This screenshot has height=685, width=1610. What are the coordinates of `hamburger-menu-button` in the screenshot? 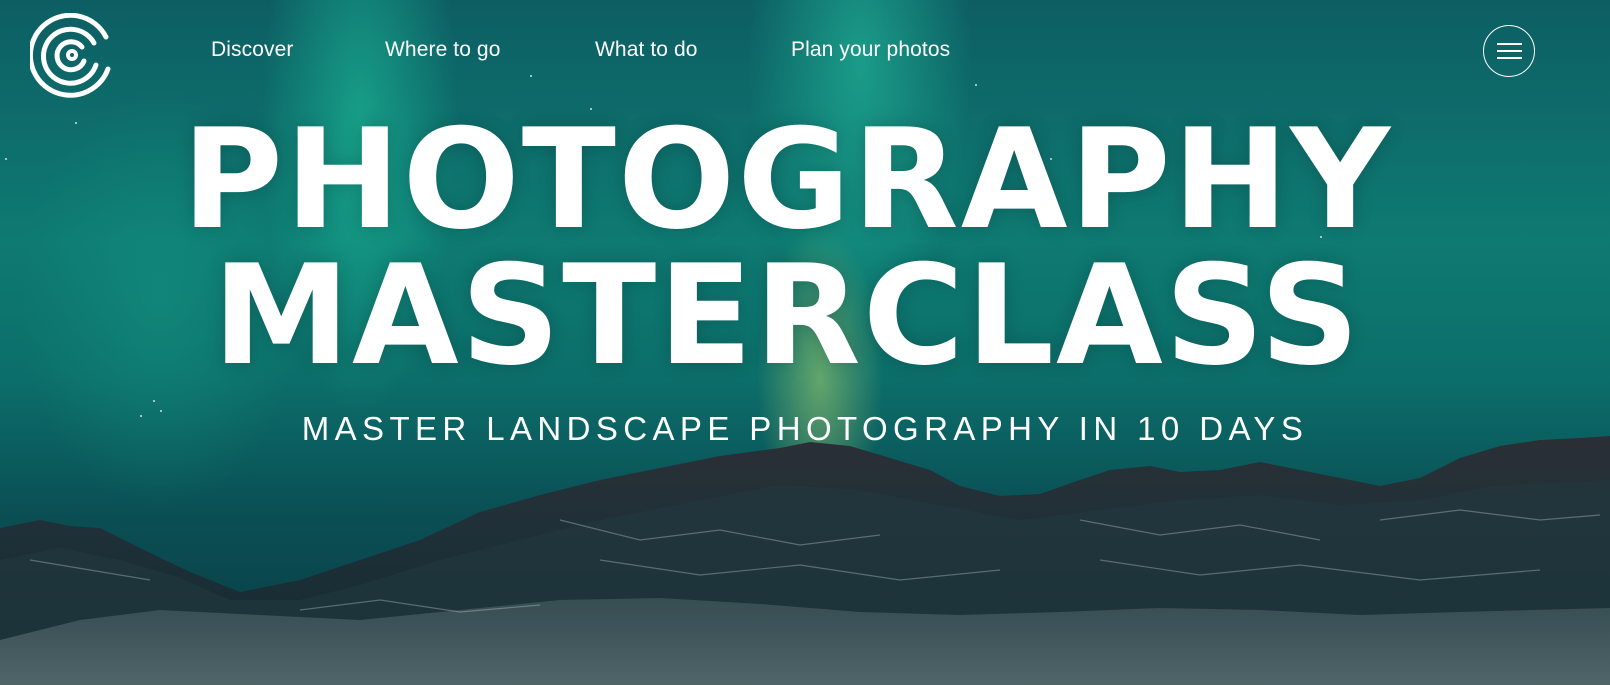 It's located at (1509, 51).